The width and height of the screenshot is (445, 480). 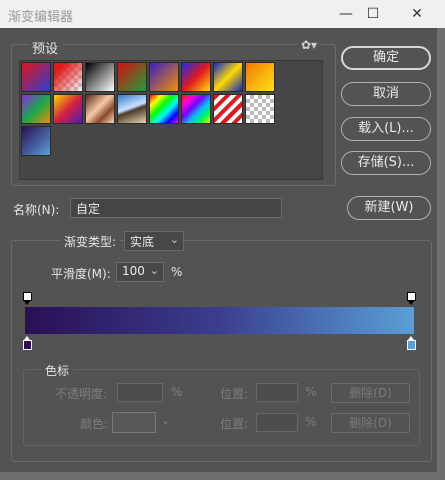 What do you see at coordinates (277, 392) in the screenshot?
I see `opacity-position-input` at bounding box center [277, 392].